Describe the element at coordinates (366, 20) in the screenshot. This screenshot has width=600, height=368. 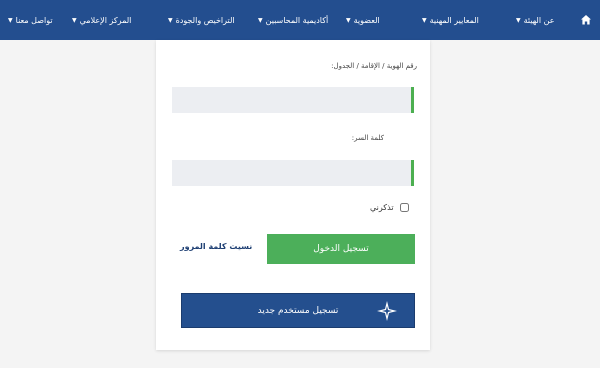
I see `nav-item-label: العضوية` at that location.